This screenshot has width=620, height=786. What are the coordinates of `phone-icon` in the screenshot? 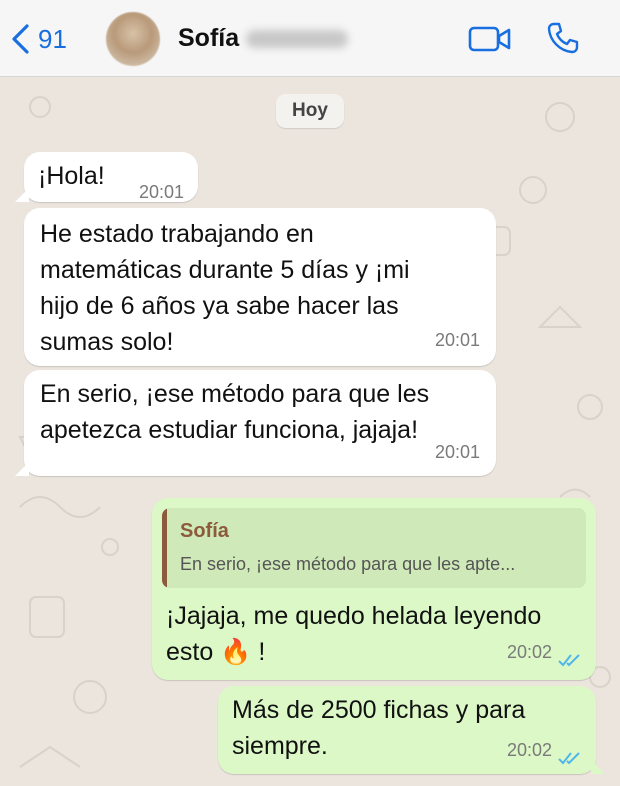 It's located at (563, 38).